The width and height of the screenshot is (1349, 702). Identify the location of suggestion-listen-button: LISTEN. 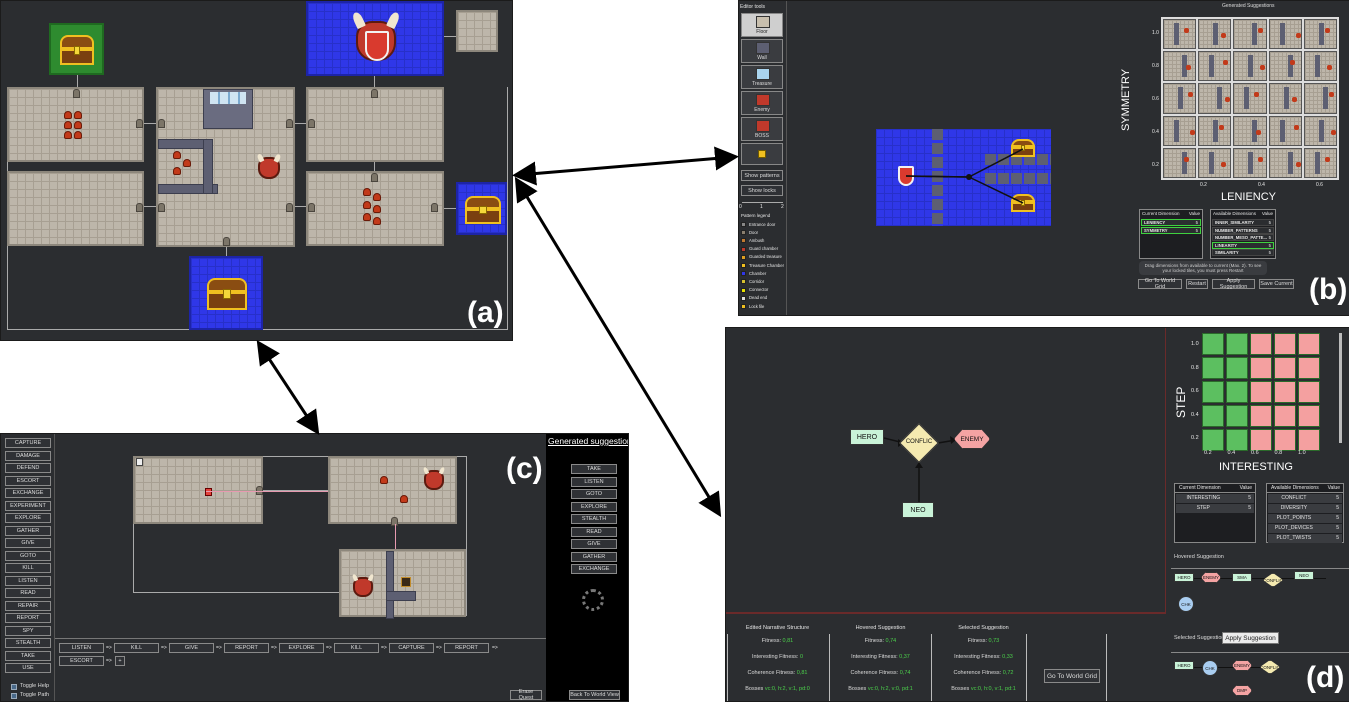
(594, 481).